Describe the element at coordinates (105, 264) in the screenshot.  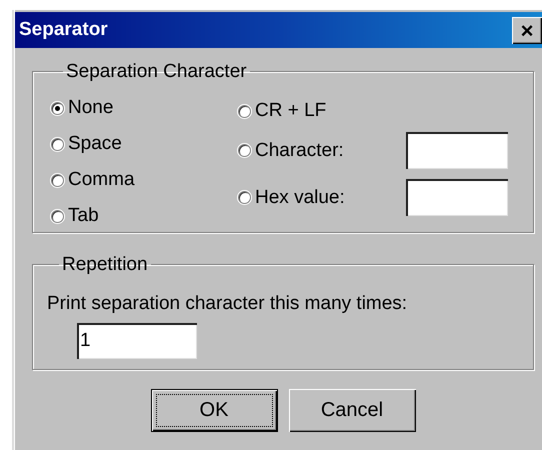
I see `group-title: Repetition` at that location.